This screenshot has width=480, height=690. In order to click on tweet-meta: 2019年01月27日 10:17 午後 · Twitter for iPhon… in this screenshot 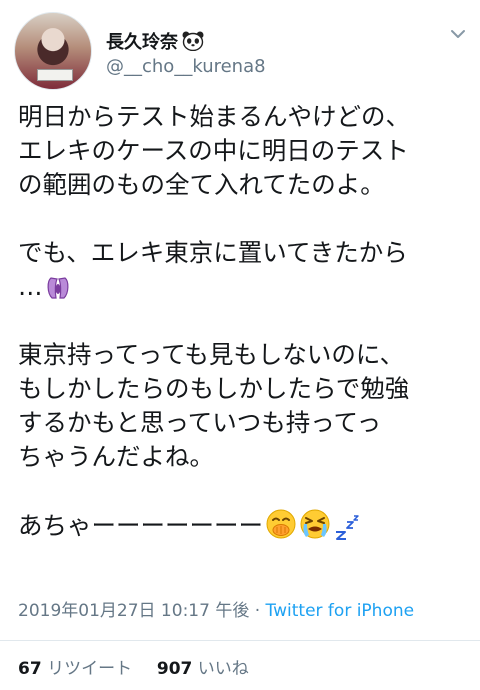, I will do `click(216, 608)`.